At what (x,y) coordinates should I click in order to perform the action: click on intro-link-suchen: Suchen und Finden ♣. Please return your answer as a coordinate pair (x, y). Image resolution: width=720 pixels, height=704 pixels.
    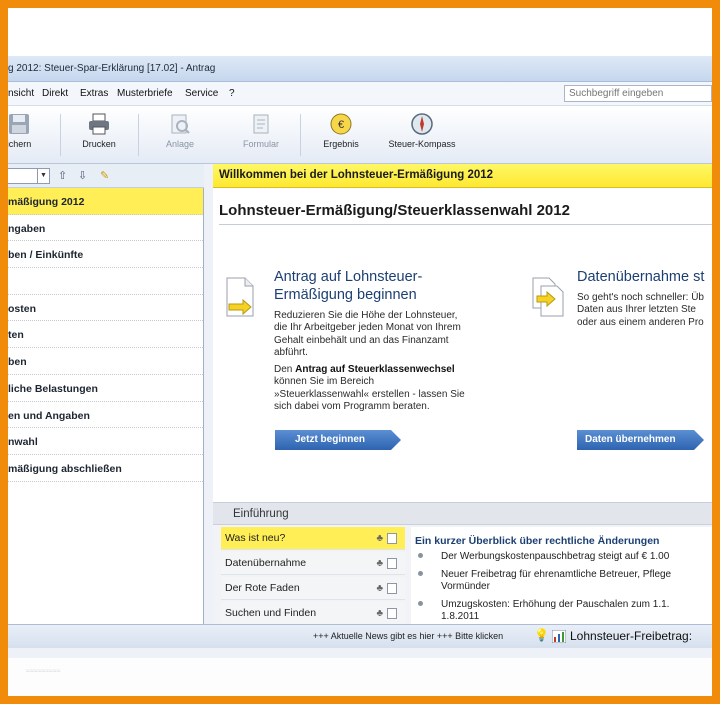
    Looking at the image, I should click on (313, 613).